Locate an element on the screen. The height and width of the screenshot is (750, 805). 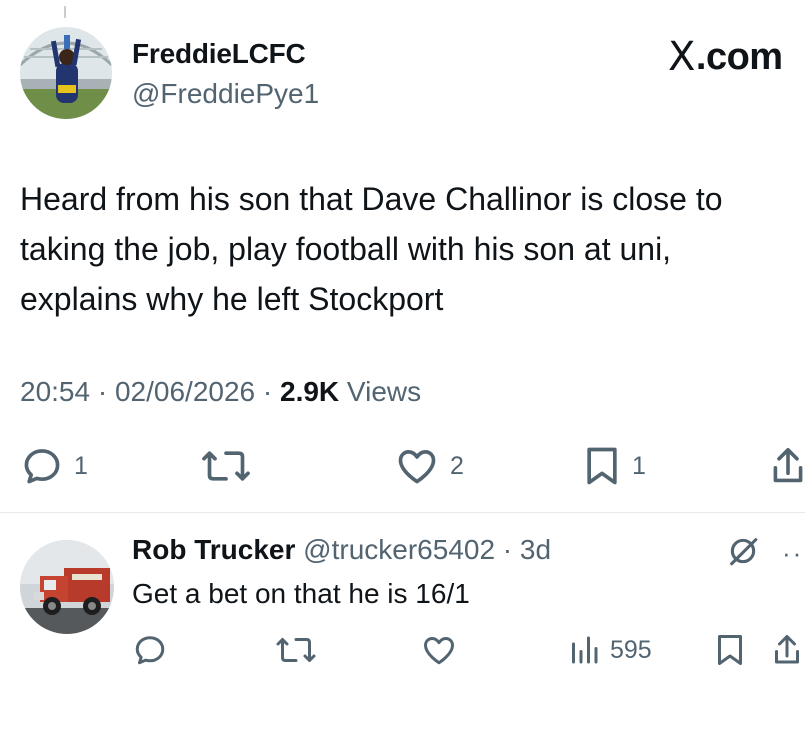
analytics-icon is located at coordinates (585, 650).